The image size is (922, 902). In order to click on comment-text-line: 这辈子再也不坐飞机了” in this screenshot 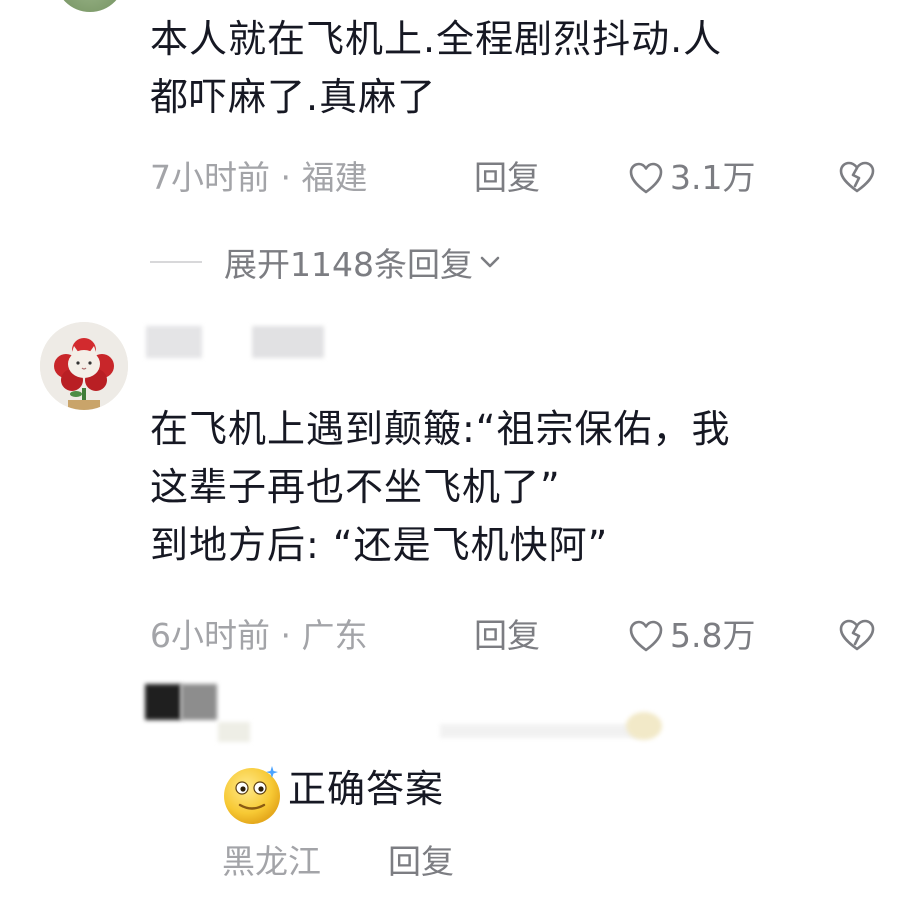, I will do `click(355, 487)`.